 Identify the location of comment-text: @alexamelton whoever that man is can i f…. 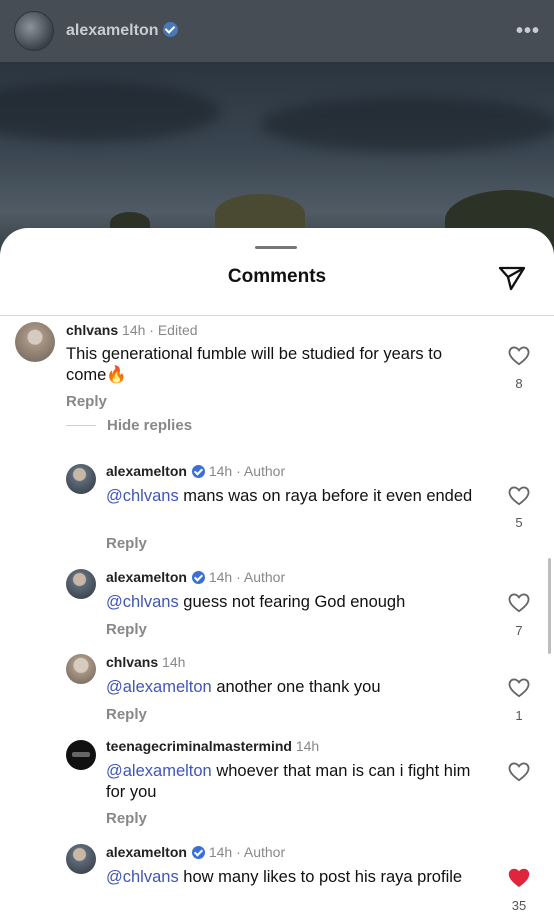
(288, 781).